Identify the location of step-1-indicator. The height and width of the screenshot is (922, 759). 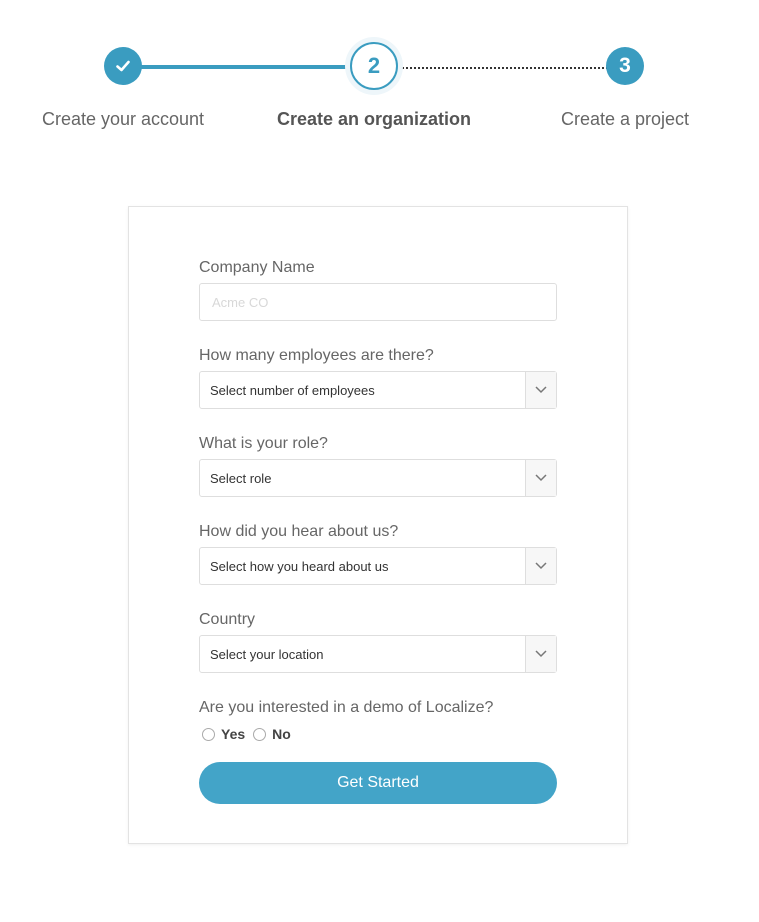
(123, 66).